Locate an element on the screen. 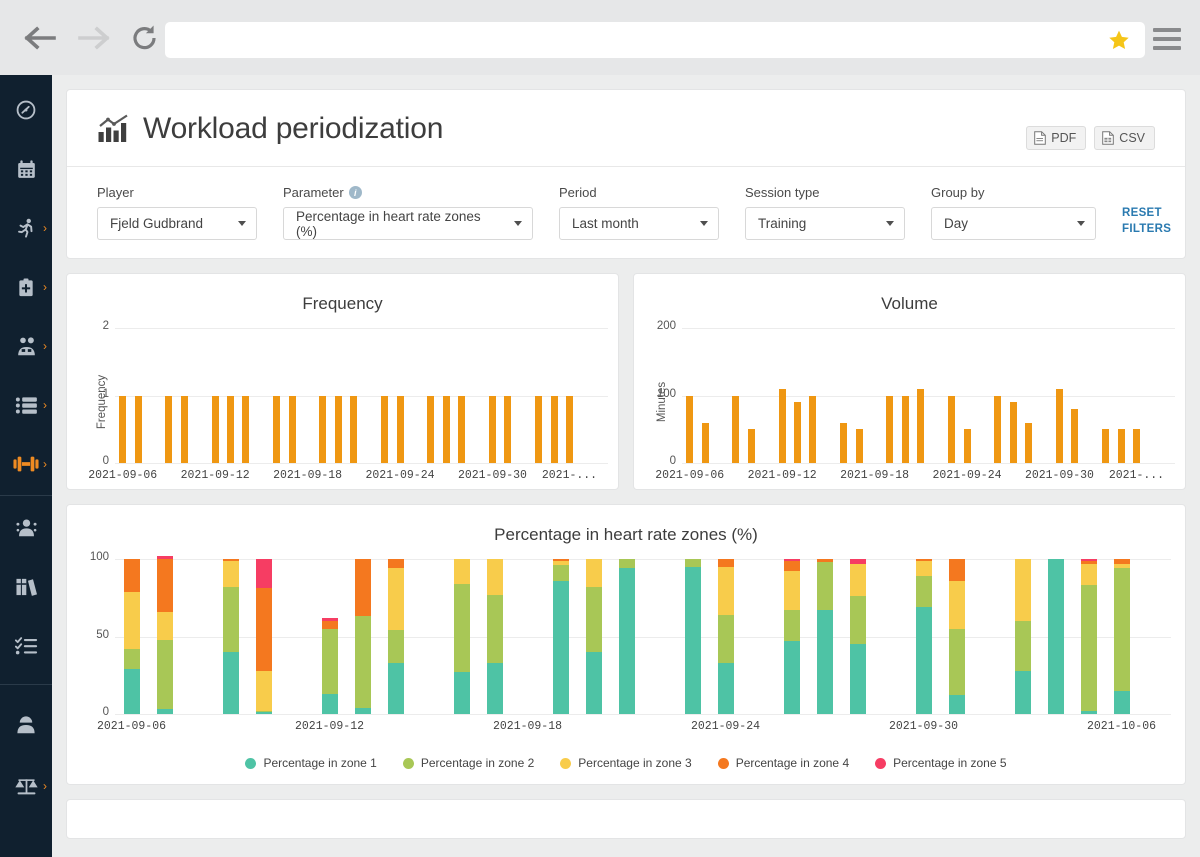 The height and width of the screenshot is (857, 1200). group-by-select: Day is located at coordinates (1013, 223).